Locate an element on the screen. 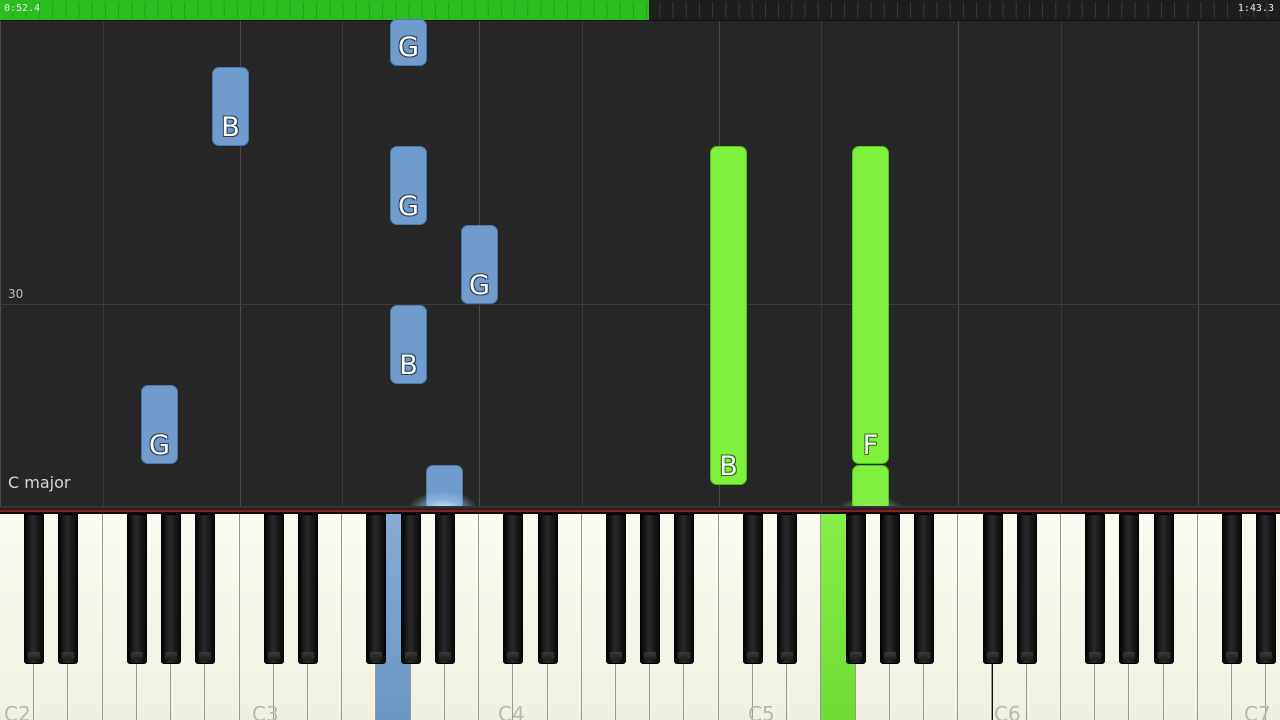 The width and height of the screenshot is (1280, 720). black-key-Dsharp5 is located at coordinates (787, 589).